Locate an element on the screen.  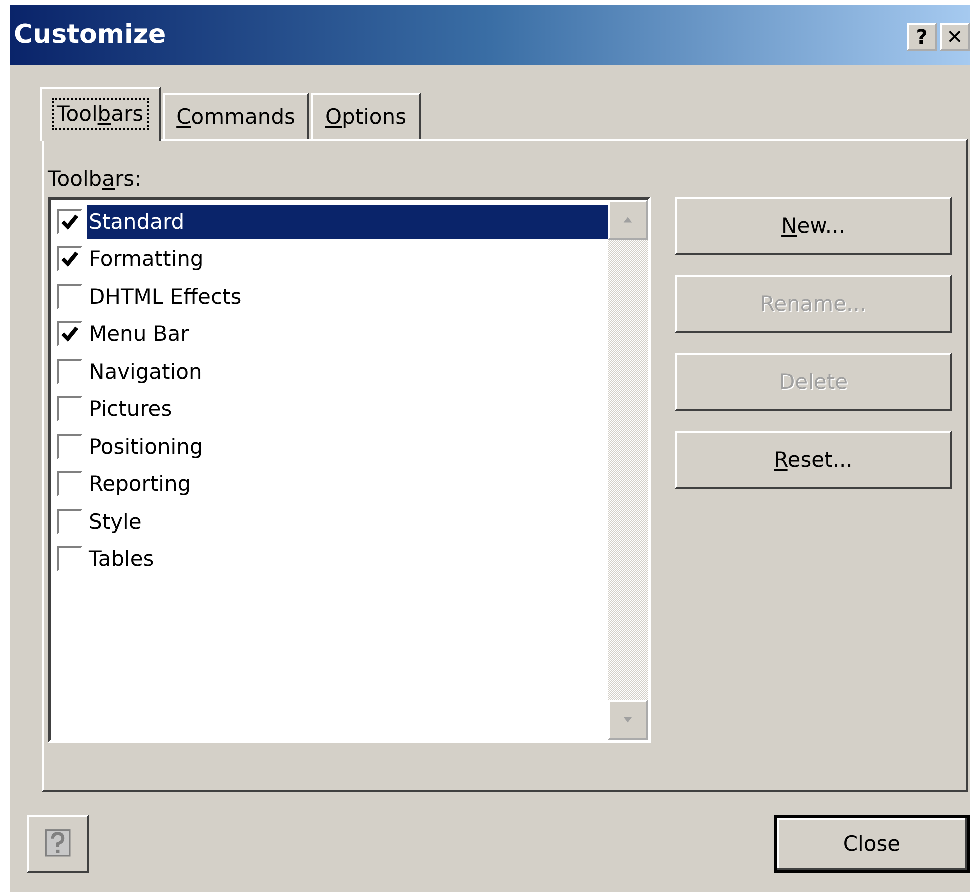
list-item: Pictures is located at coordinates (347, 409).